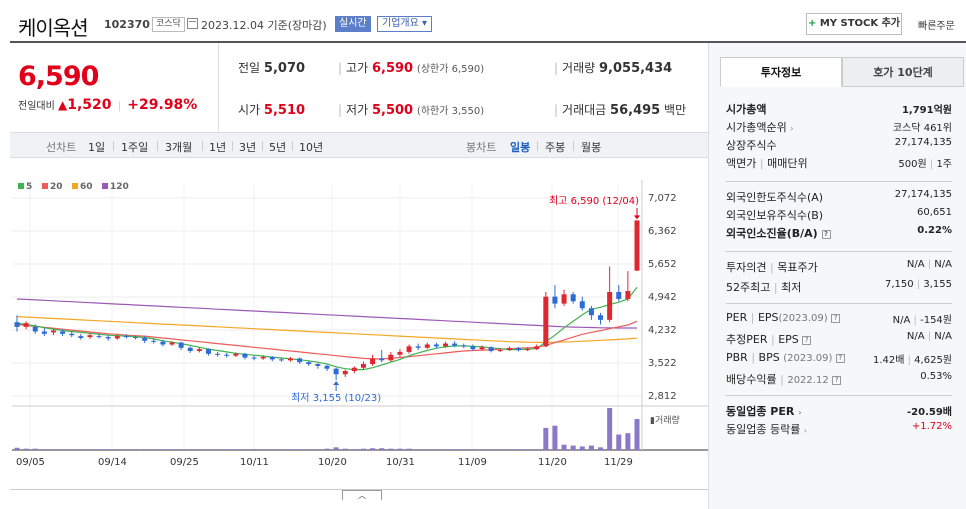 The width and height of the screenshot is (966, 509). Describe the element at coordinates (613, 67) in the screenshot. I see `volume: | 거래량 9,055,434` at that location.